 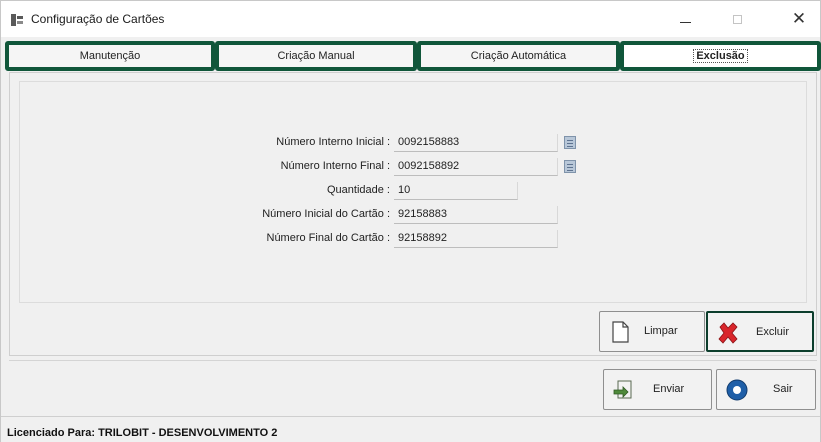 I want to click on tab-criacao-automatica: Criação Automática, so click(x=518, y=56).